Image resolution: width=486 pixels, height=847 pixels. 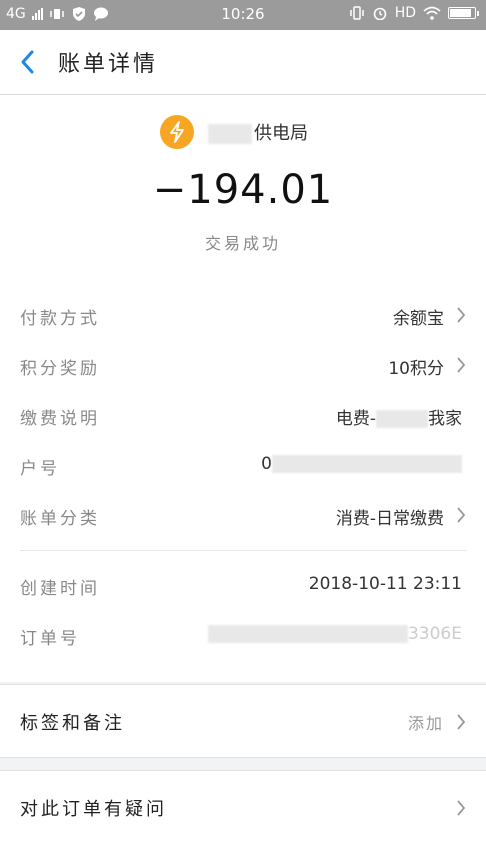 I want to click on vibrate-mode-icon, so click(x=356, y=13).